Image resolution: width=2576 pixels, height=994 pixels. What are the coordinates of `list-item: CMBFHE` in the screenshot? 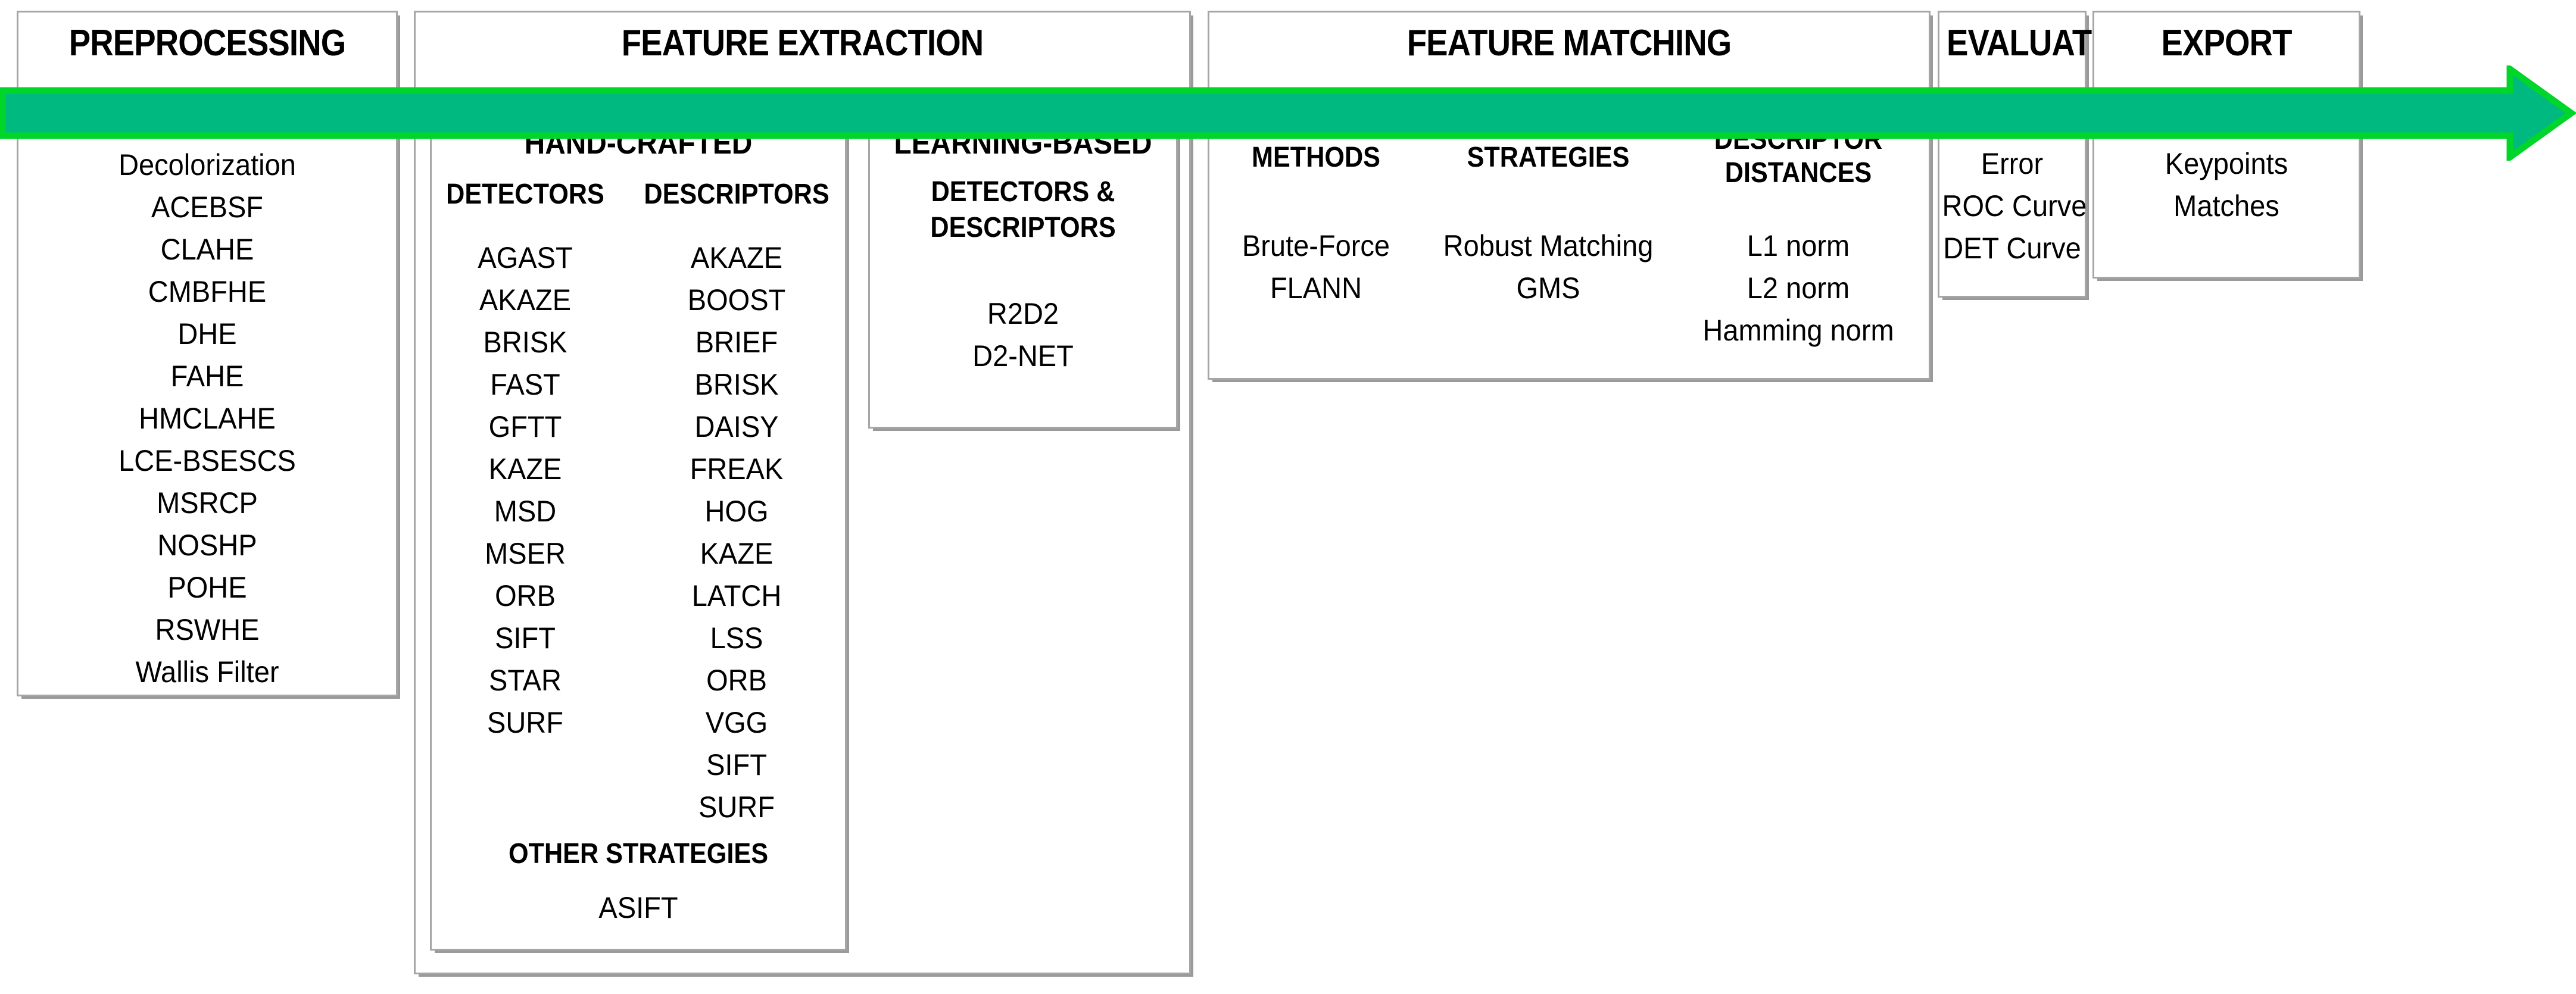 It's located at (208, 291).